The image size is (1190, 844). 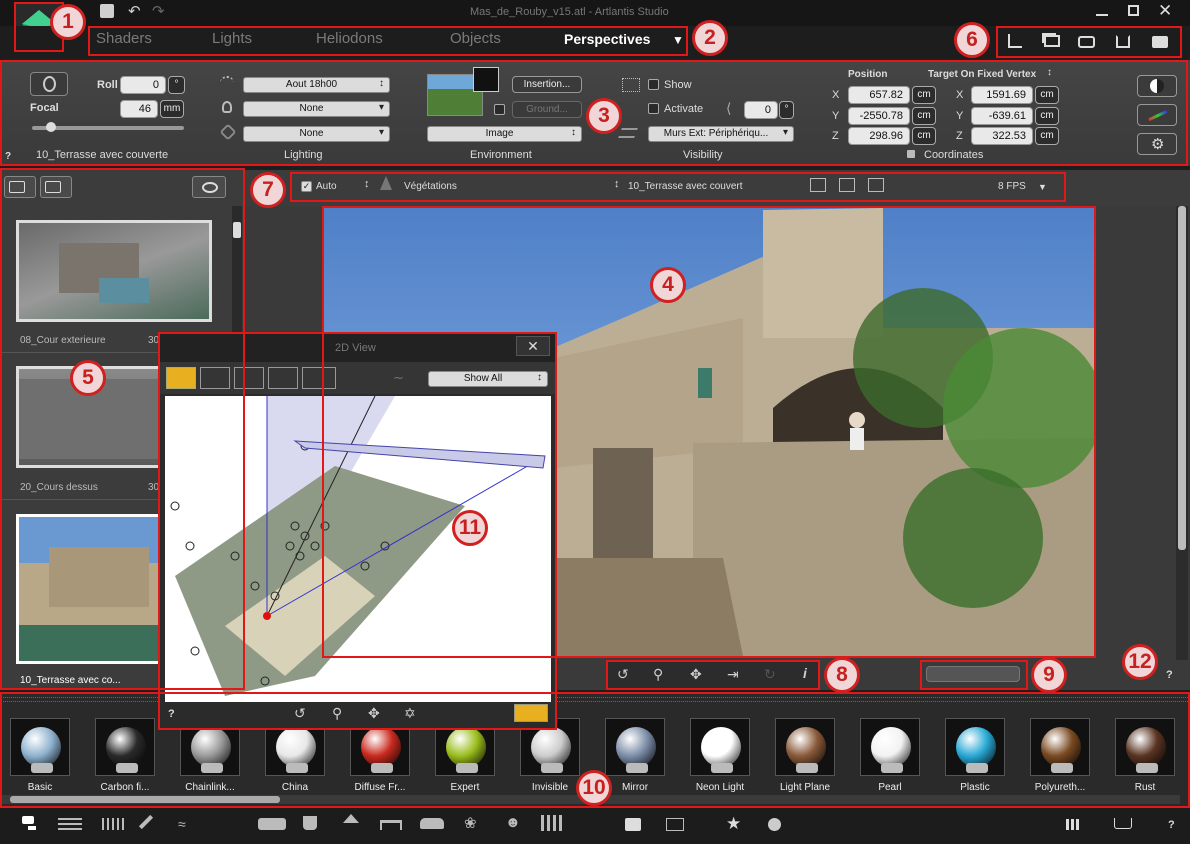 I want to click on add-camera-button, so click(x=20, y=187).